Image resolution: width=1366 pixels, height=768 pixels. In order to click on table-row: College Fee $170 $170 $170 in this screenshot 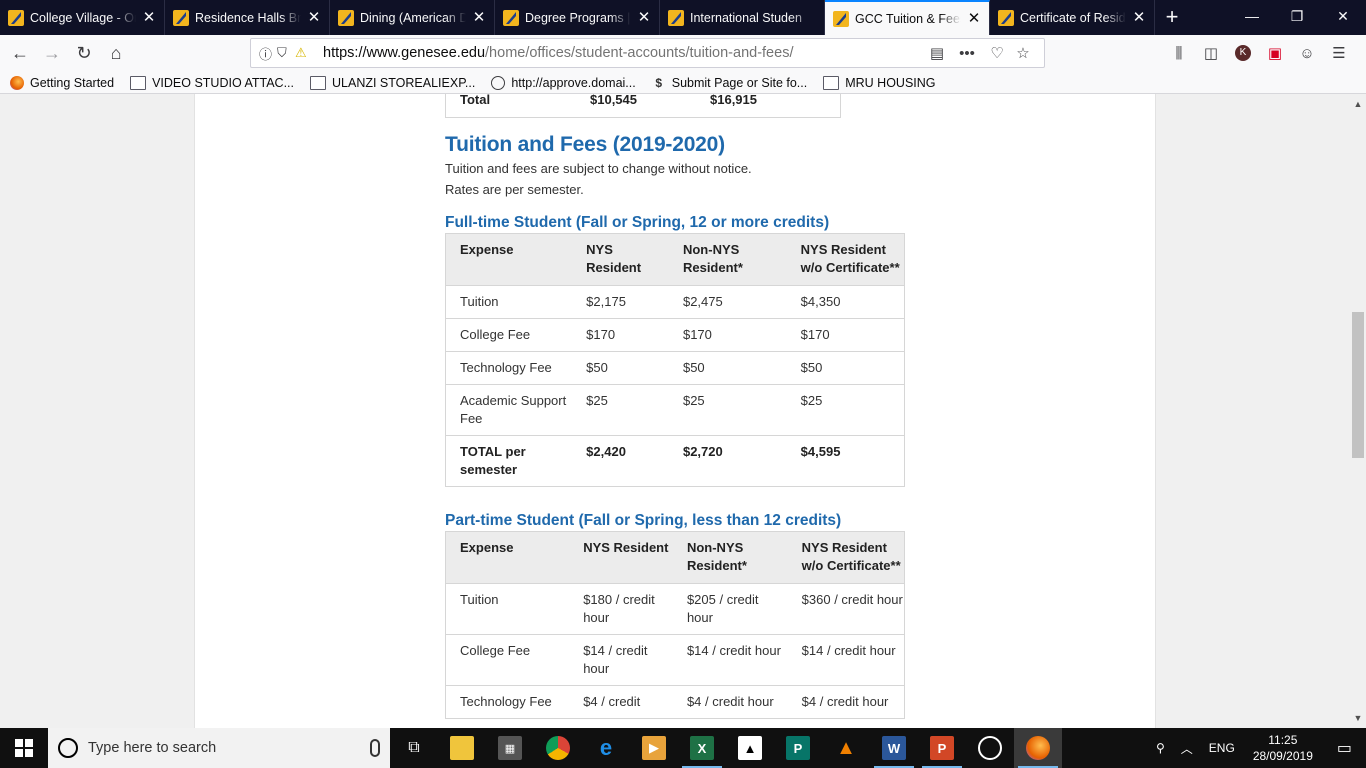, I will do `click(675, 335)`.